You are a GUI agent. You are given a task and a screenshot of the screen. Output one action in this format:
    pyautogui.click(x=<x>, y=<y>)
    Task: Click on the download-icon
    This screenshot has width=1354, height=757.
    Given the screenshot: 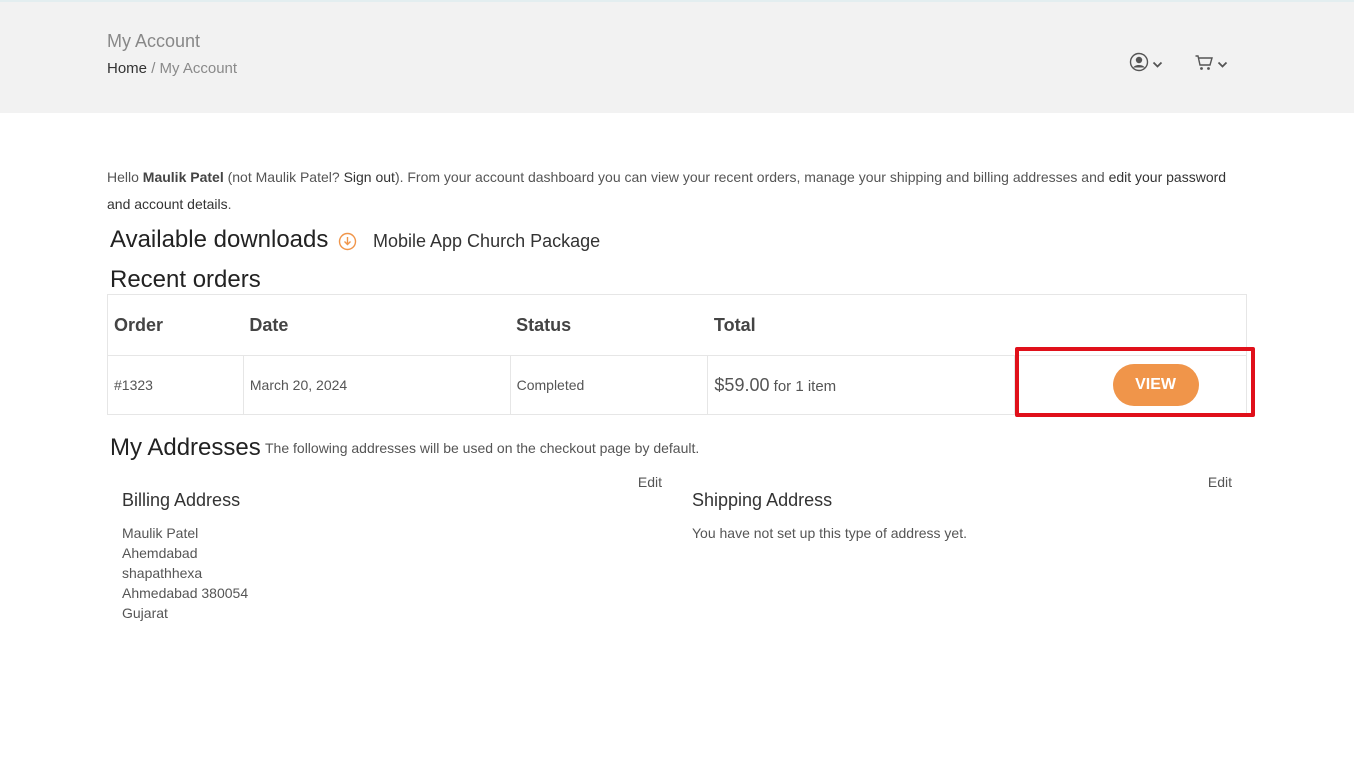 What is the action you would take?
    pyautogui.click(x=347, y=244)
    